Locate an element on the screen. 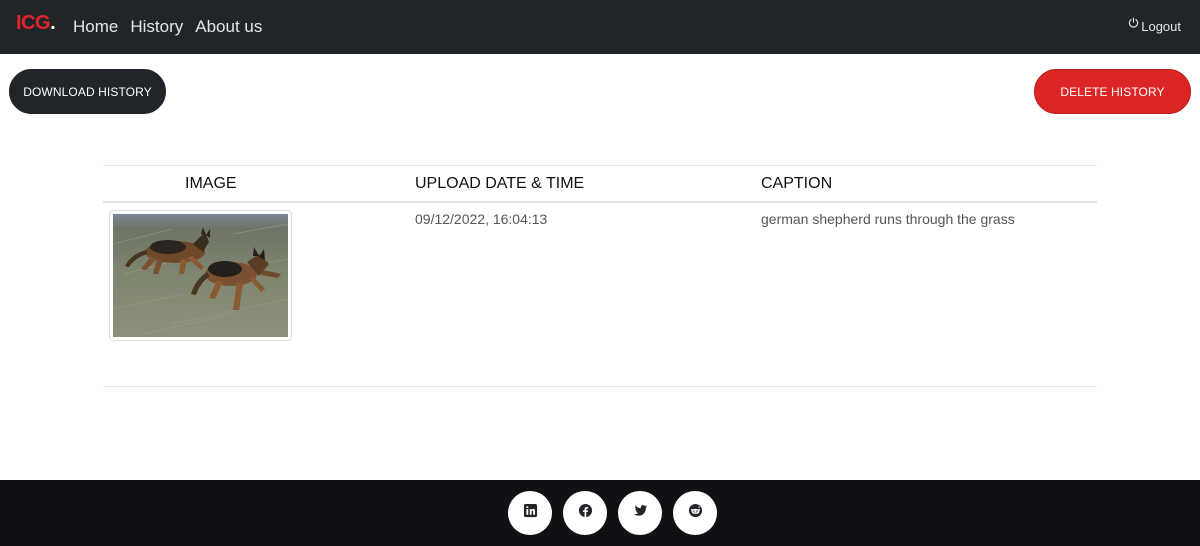 This screenshot has height=546, width=1200. header-caption: CAPTION is located at coordinates (797, 183).